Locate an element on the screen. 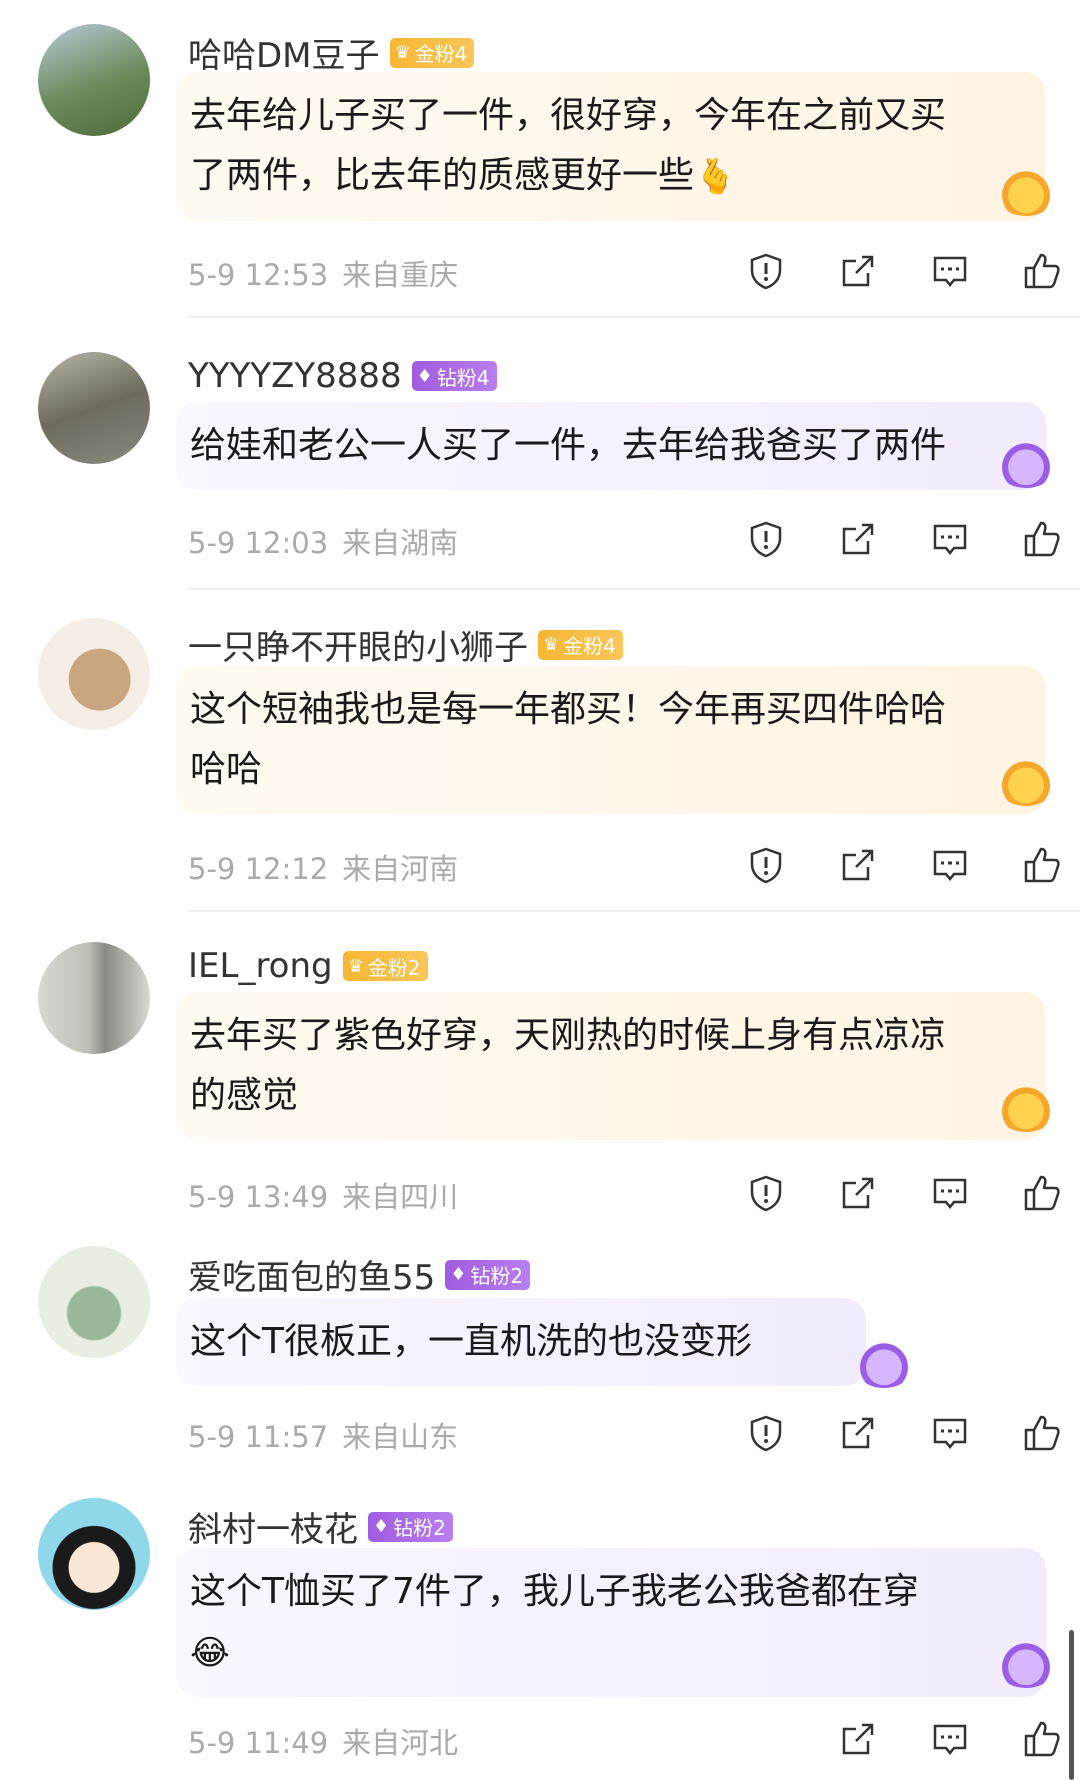  comment-meta: 5-9 11:57 来自山东 is located at coordinates (323, 1437).